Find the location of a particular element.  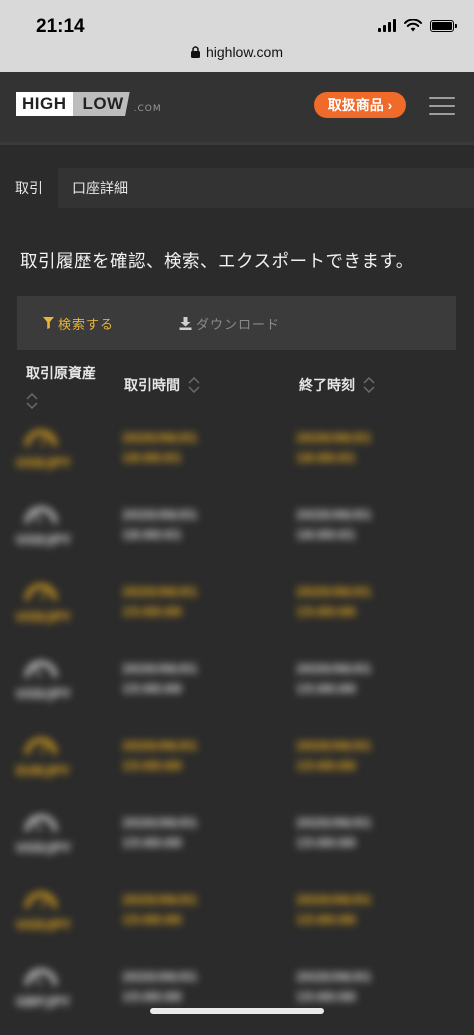

account-tabs: 取引 口座詳細 is located at coordinates (237, 188).